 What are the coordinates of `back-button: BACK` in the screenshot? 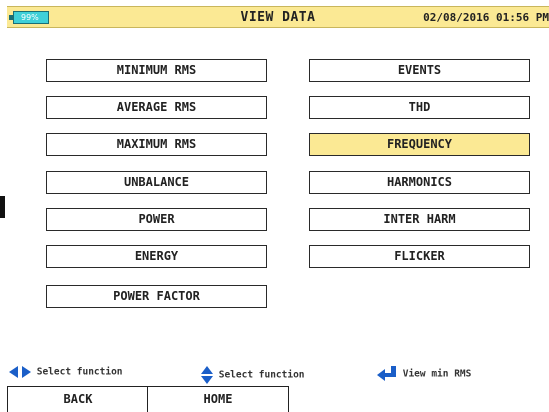 It's located at (78, 399).